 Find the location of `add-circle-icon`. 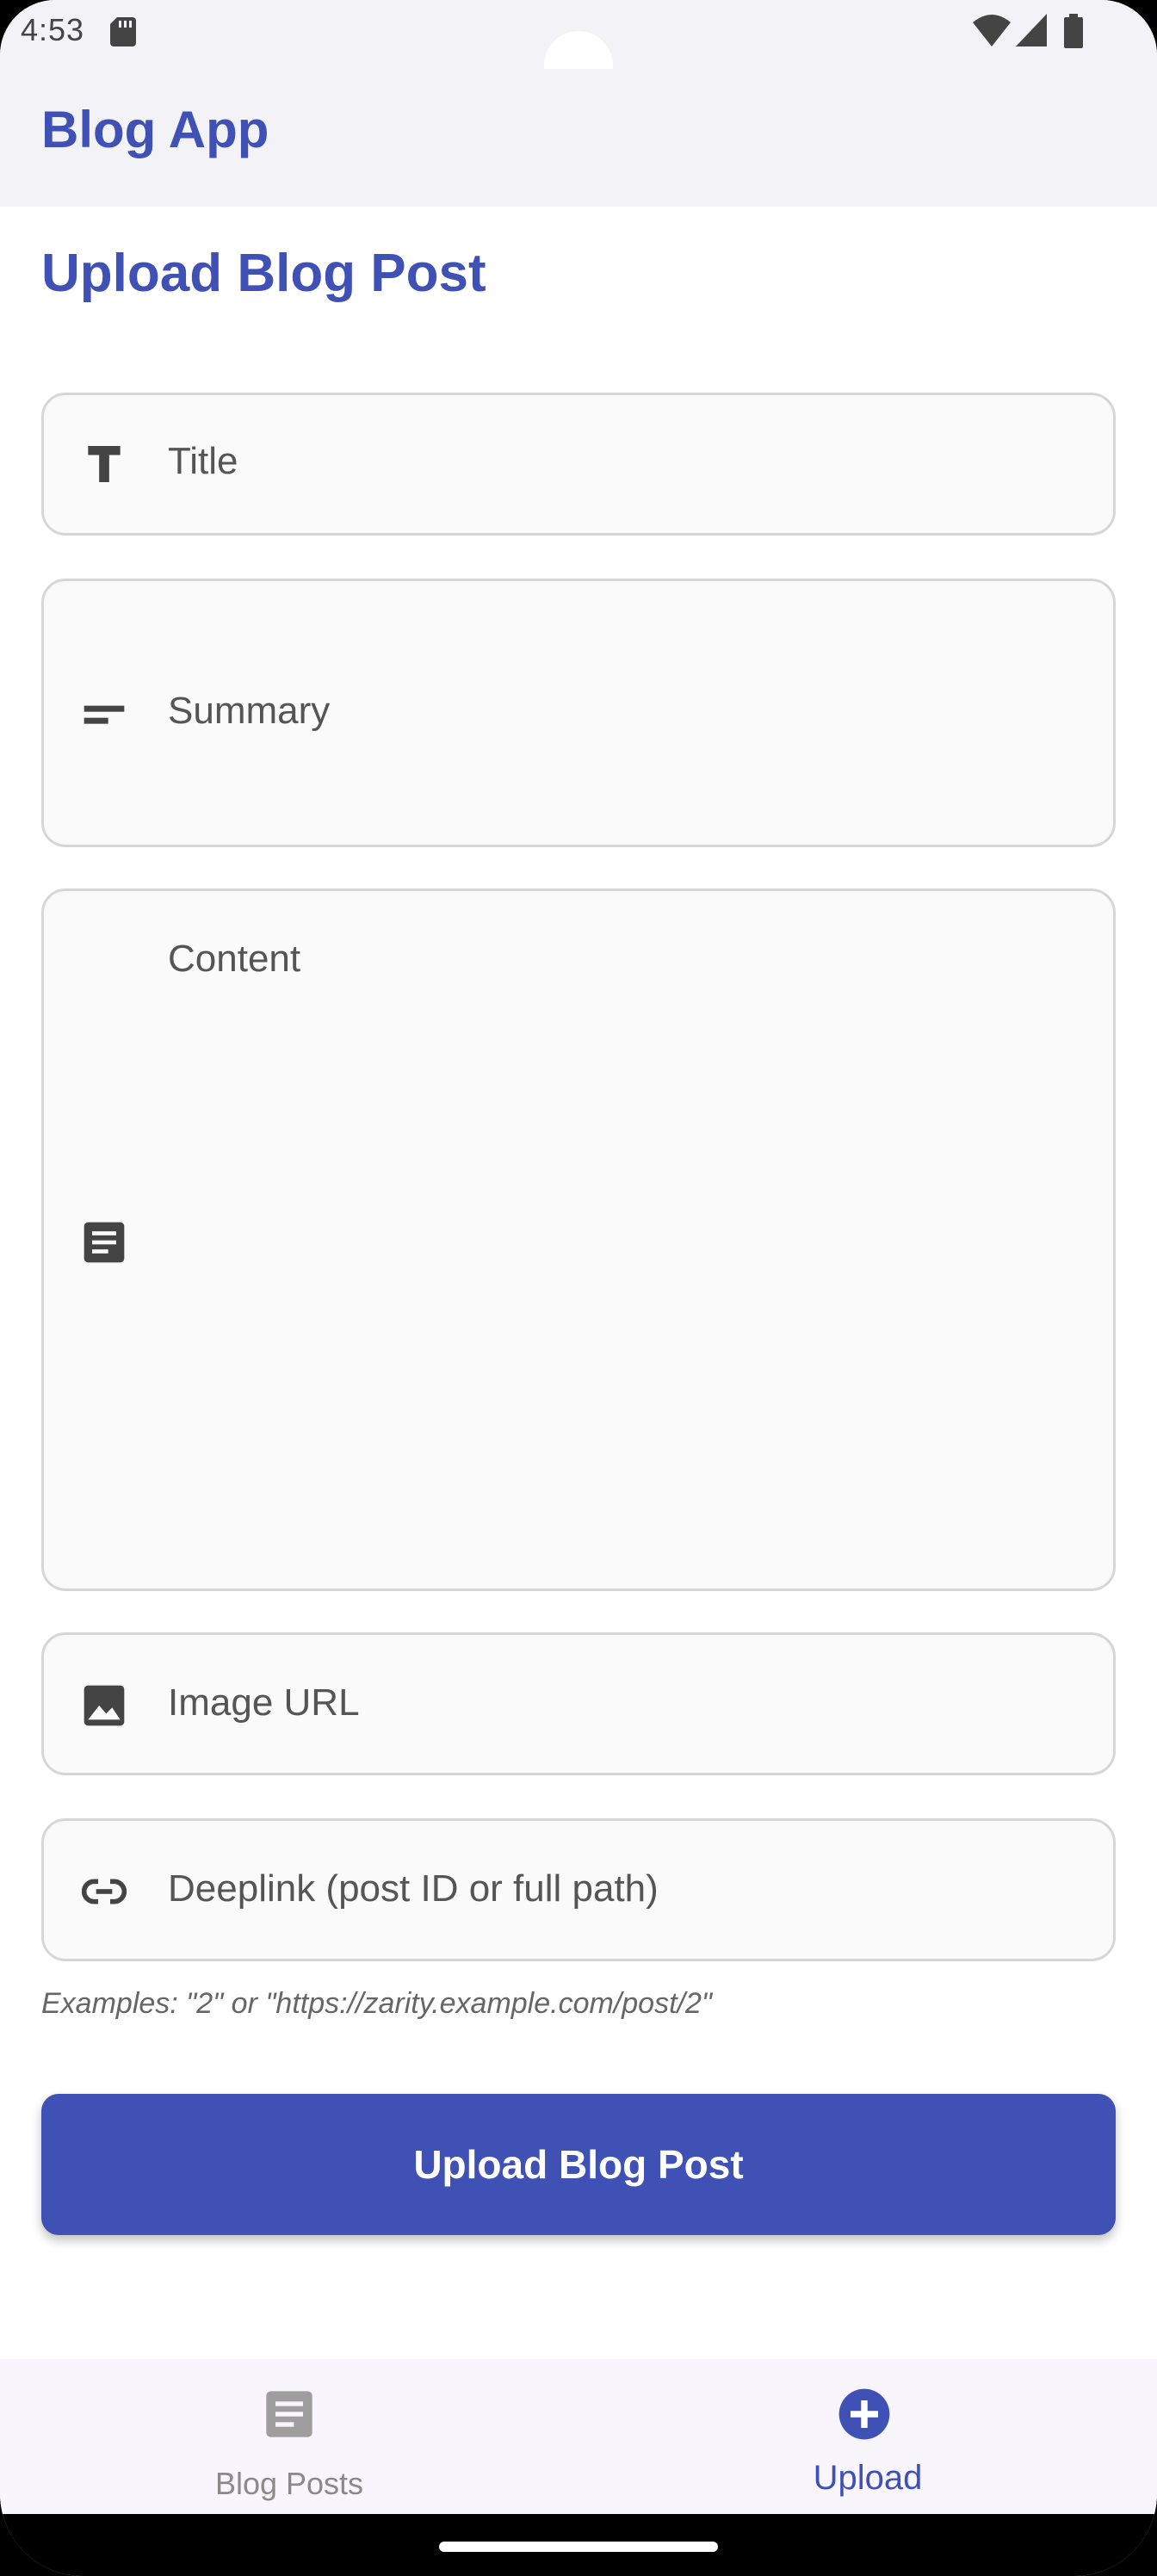

add-circle-icon is located at coordinates (864, 2414).